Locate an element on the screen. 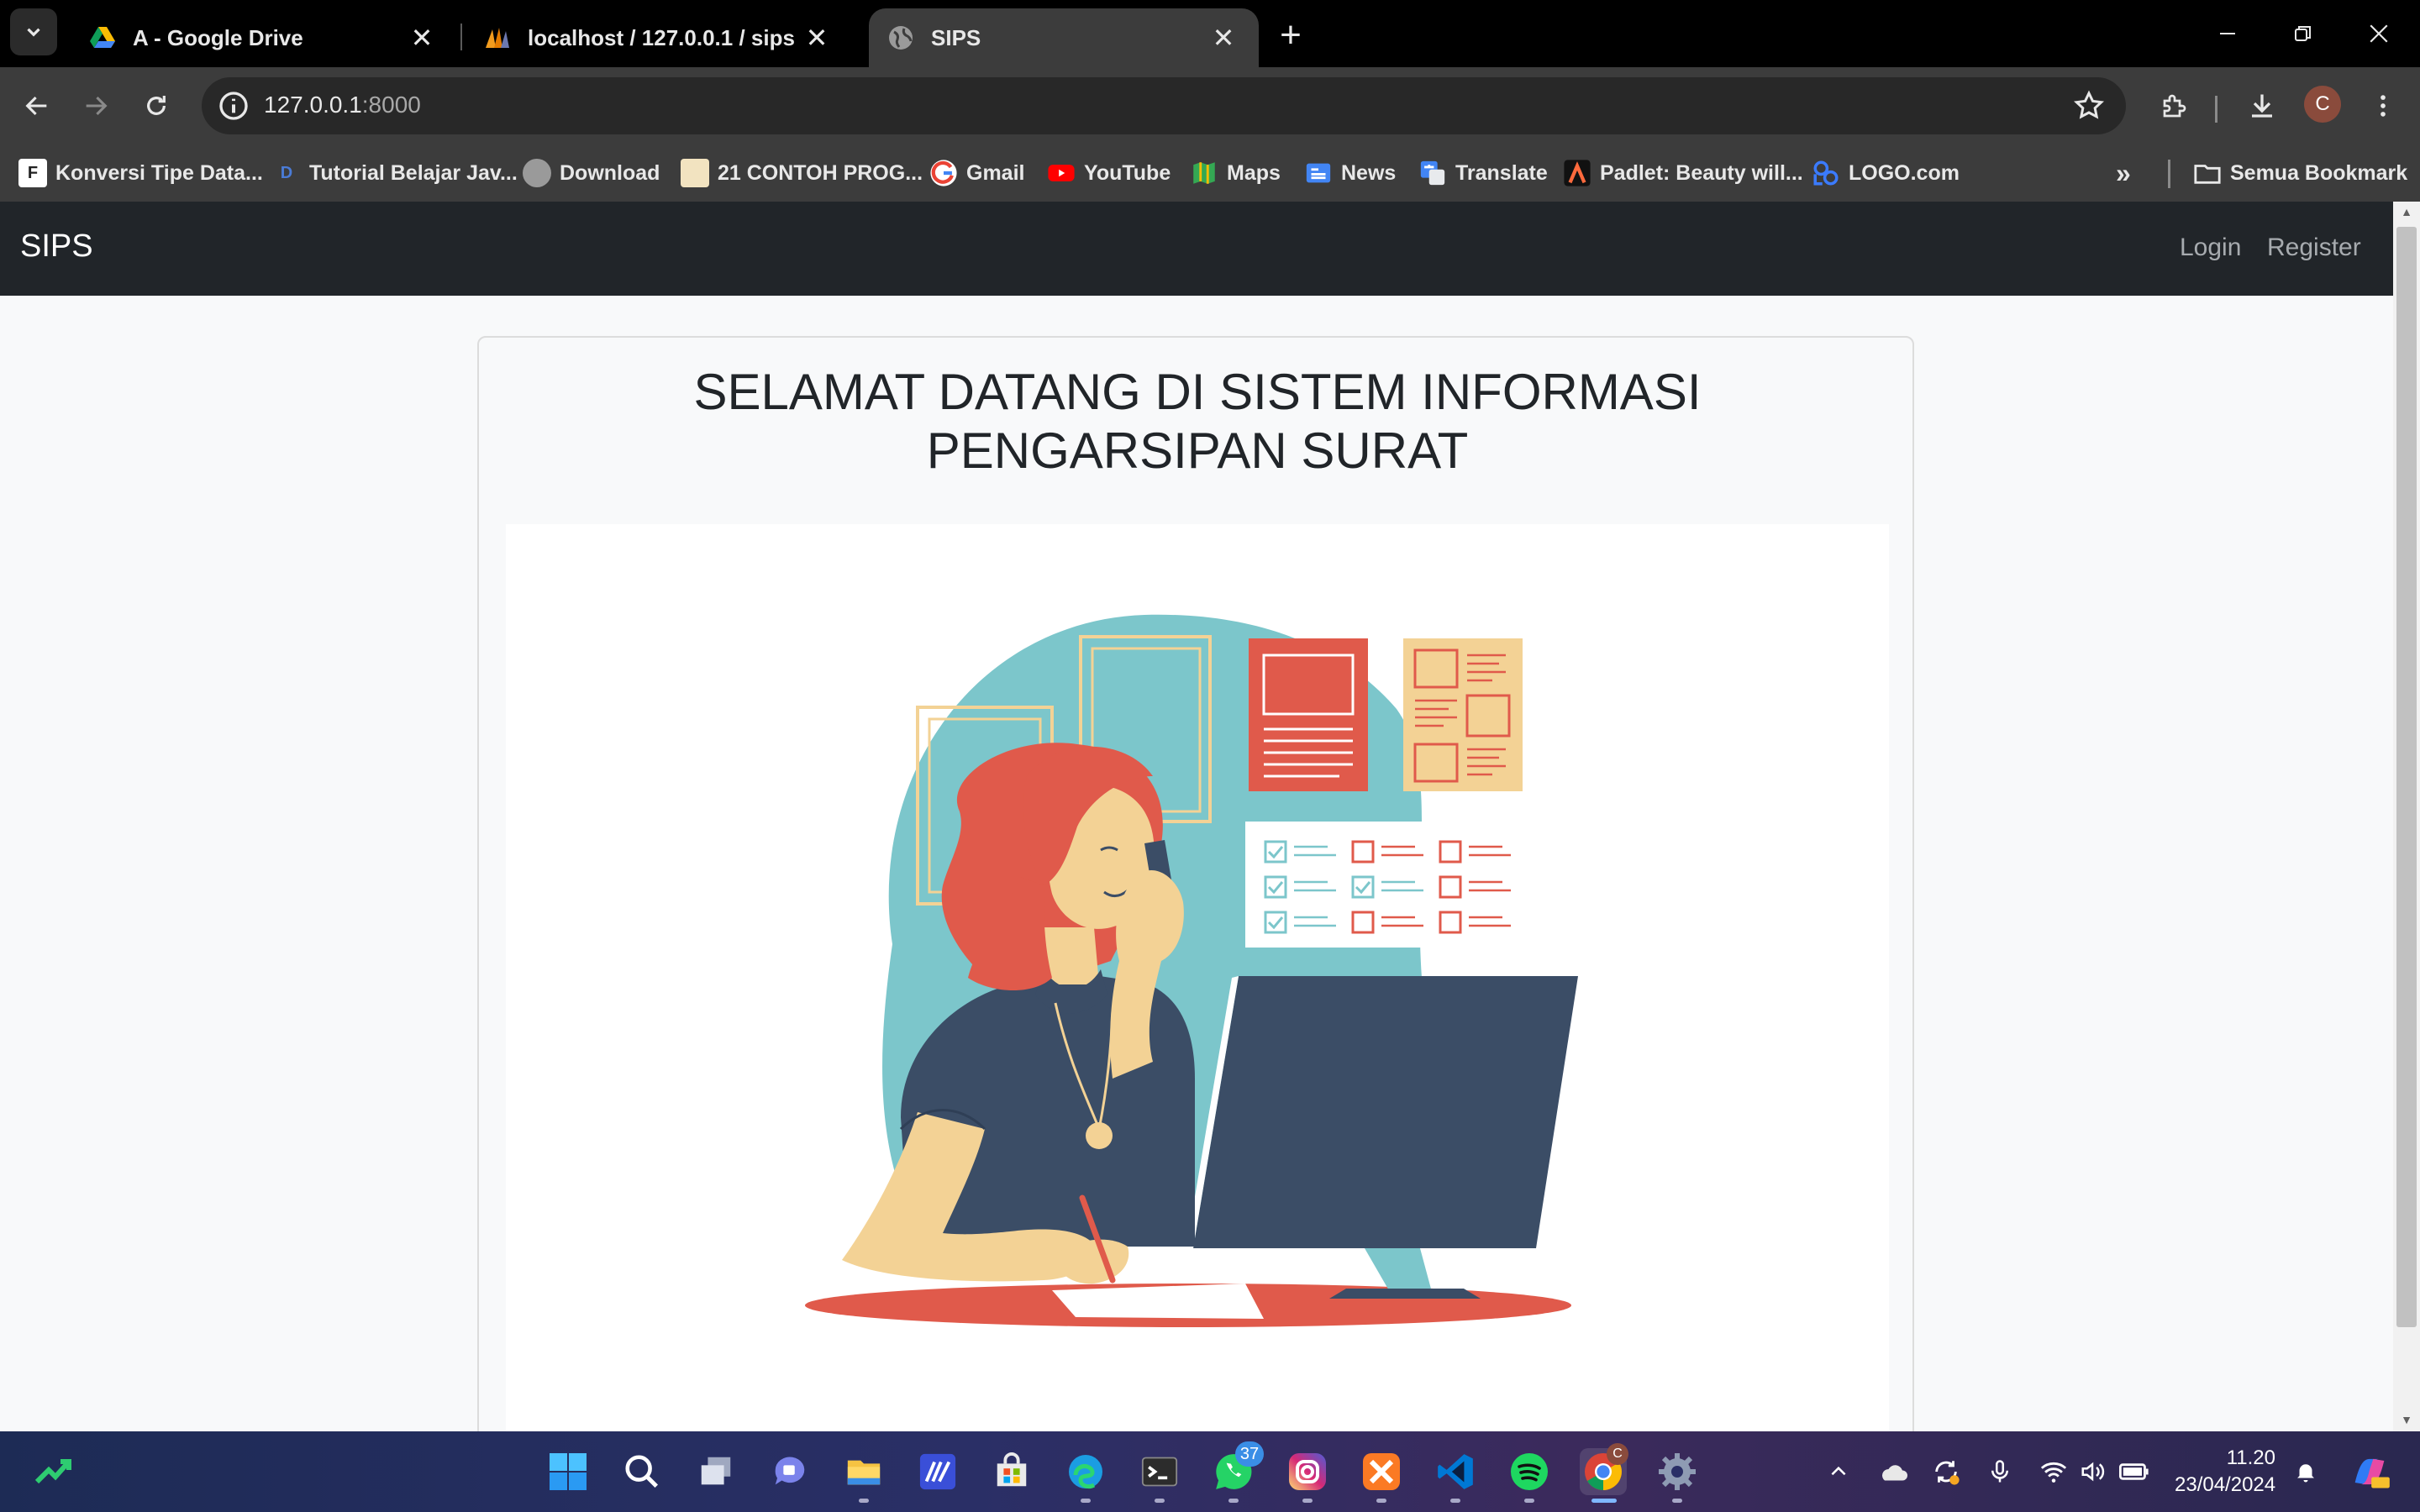 This screenshot has height=1512, width=2420. bookmark-item: News is located at coordinates (1350, 173).